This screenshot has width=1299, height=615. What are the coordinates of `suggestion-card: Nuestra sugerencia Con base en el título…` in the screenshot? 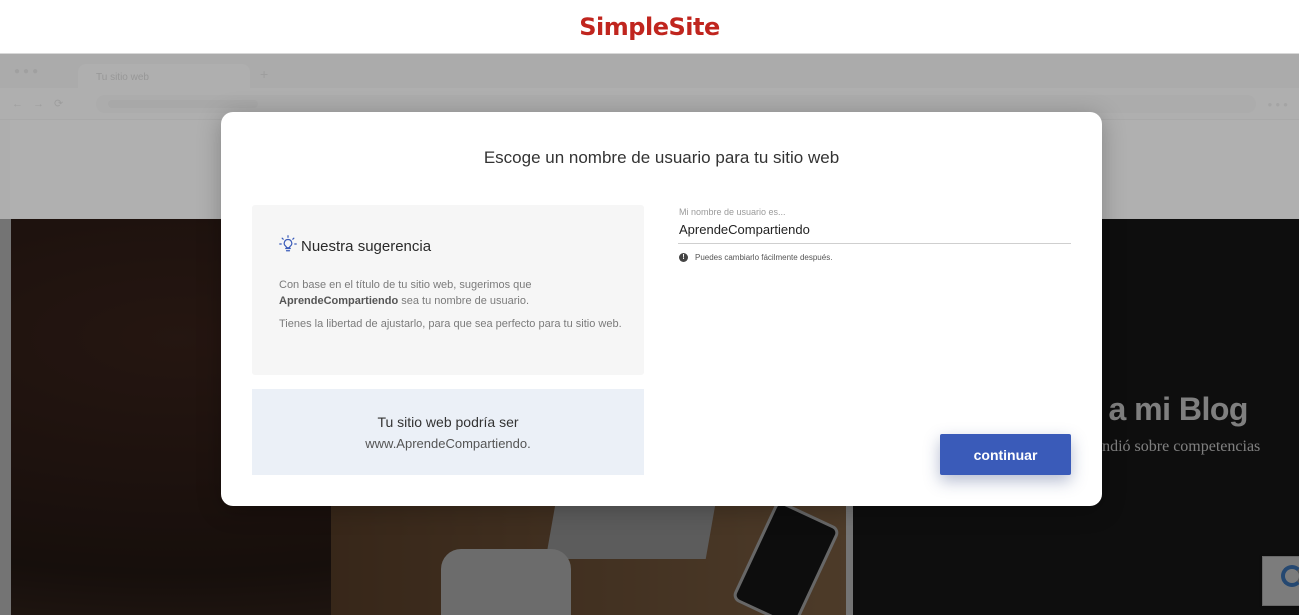 It's located at (448, 290).